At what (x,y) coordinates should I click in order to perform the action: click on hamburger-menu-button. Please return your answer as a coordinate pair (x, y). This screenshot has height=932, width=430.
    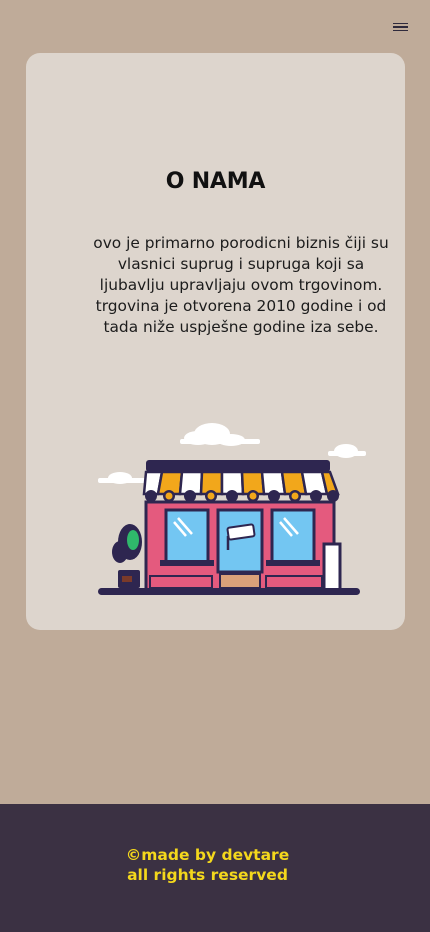
    Looking at the image, I should click on (400, 27).